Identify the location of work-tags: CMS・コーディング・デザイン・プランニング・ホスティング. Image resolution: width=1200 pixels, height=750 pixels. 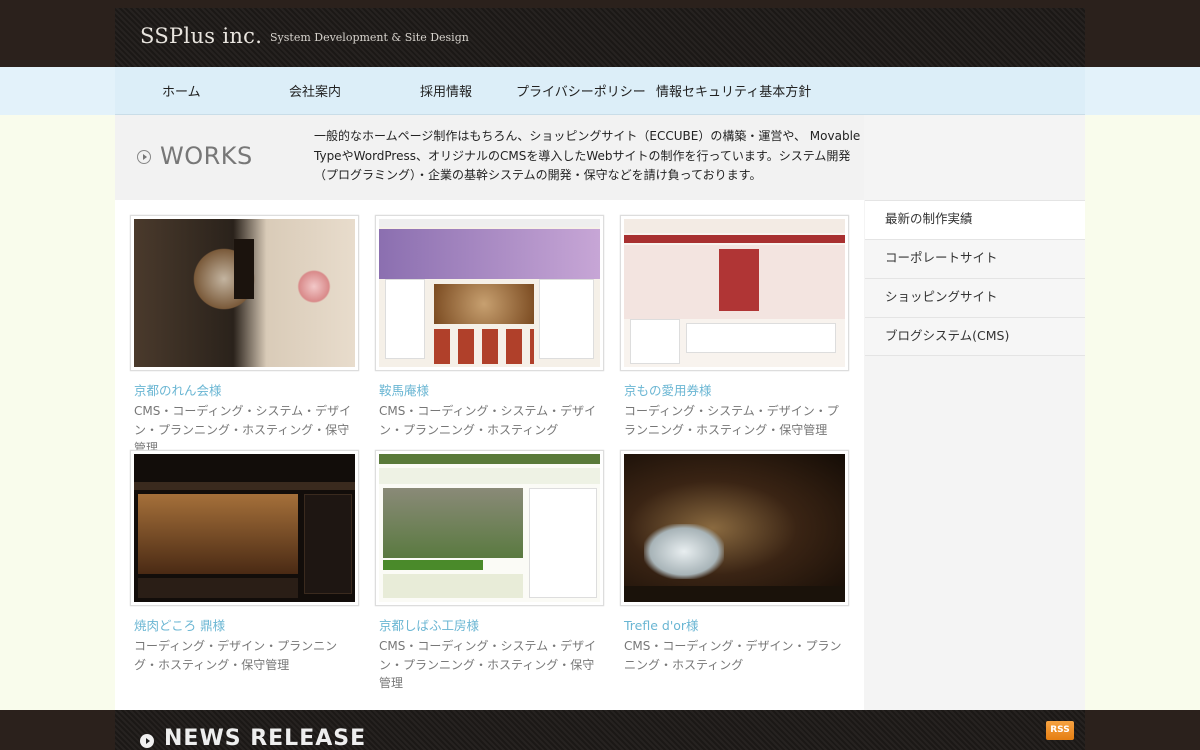
(733, 655).